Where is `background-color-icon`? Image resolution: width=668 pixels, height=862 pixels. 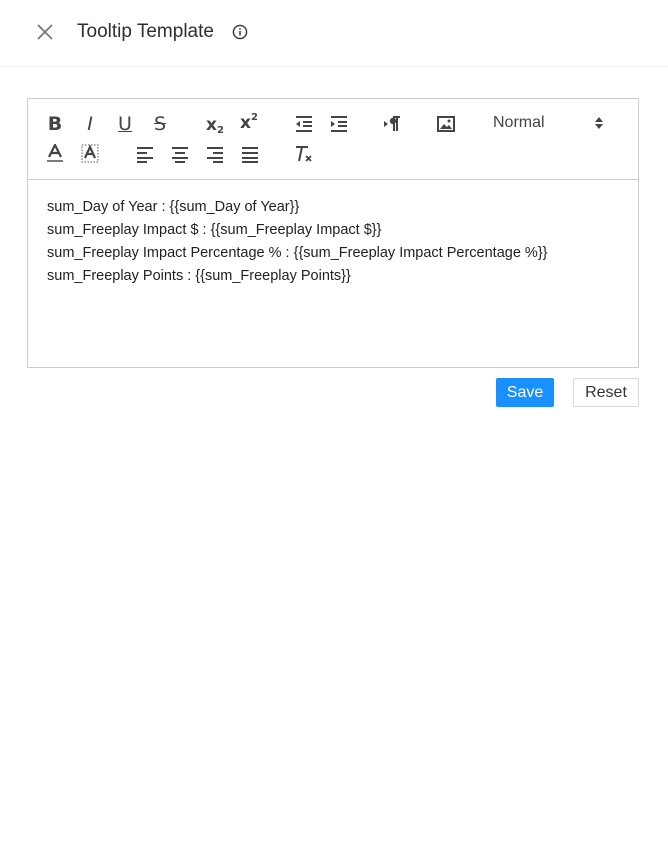
background-color-icon is located at coordinates (90, 154).